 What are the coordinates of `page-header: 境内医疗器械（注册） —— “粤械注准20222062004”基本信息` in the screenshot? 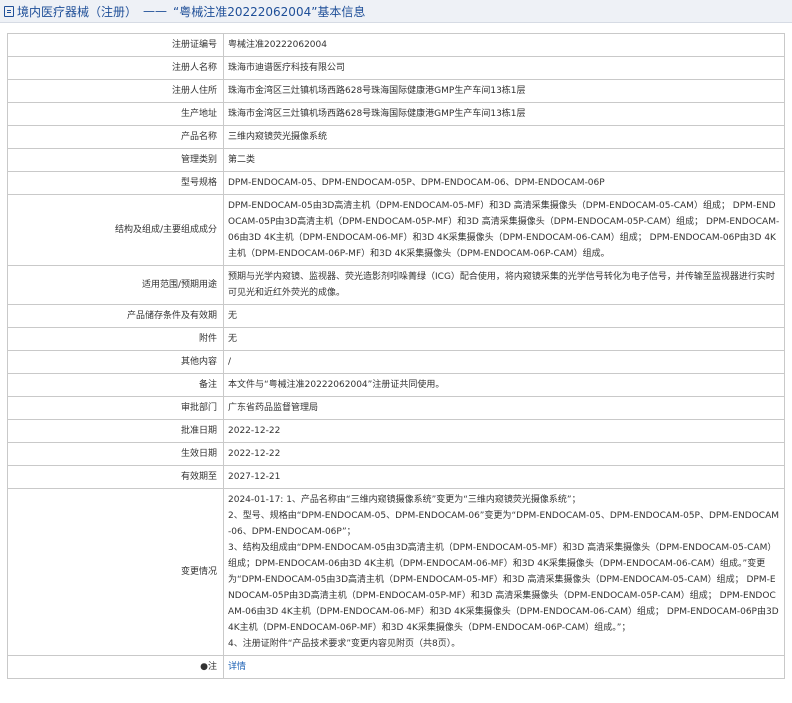 It's located at (396, 11).